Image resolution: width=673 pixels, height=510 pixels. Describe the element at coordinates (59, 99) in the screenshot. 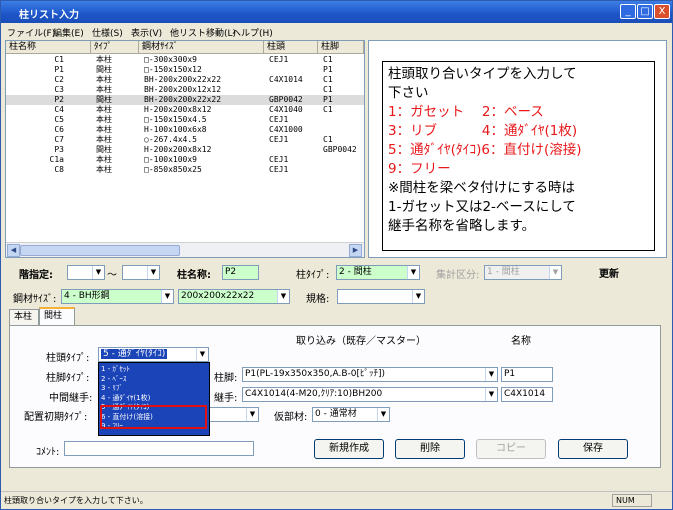

I see `table-cell: P2` at that location.